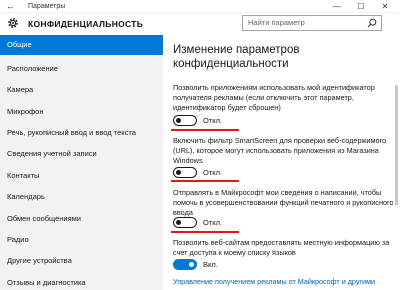  Describe the element at coordinates (86, 24) in the screenshot. I see `page-title: КОНФИДЕНЦИАЛЬНОСТЬ` at that location.